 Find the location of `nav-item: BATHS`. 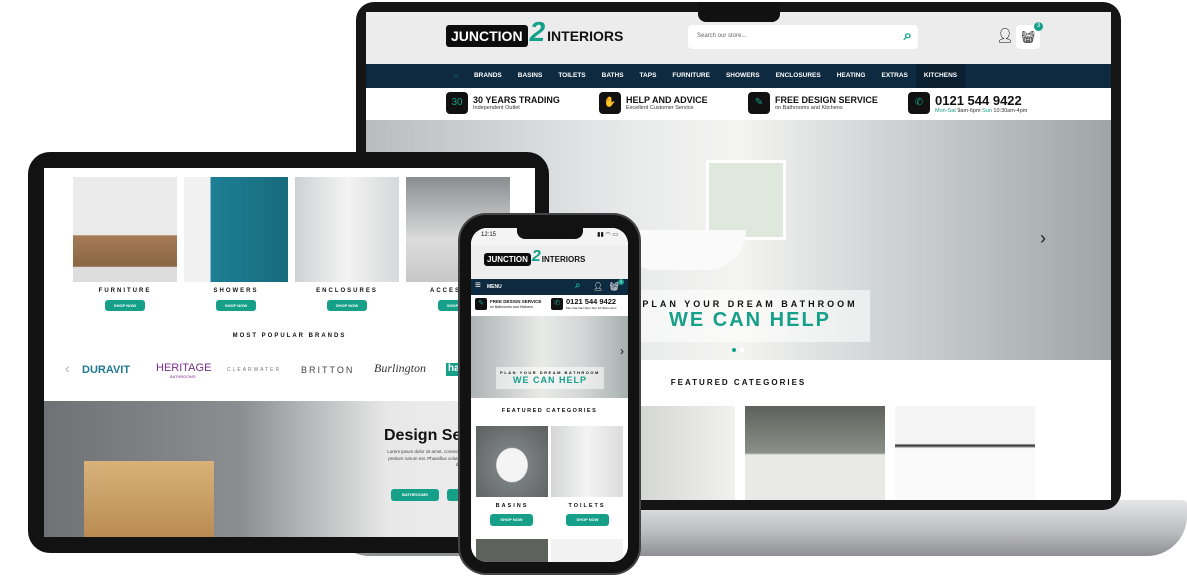

nav-item: BATHS is located at coordinates (613, 76).